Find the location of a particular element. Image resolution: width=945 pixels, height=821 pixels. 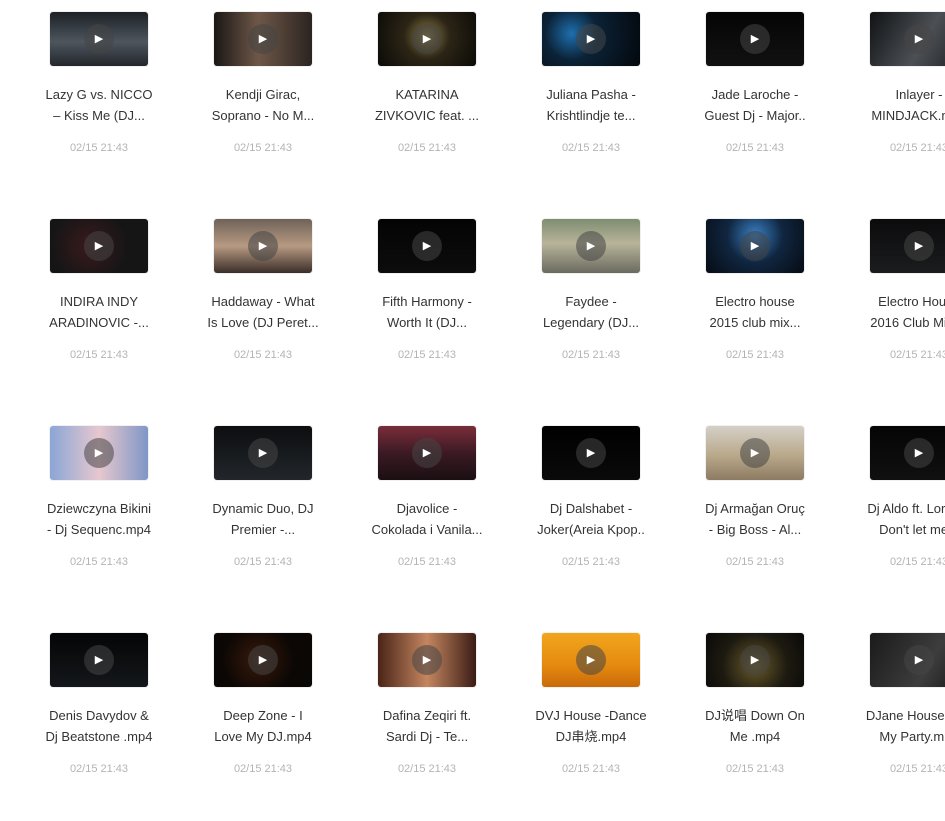

video-title: Jade Laroche - Guest Dj - Major.. is located at coordinates (755, 105).